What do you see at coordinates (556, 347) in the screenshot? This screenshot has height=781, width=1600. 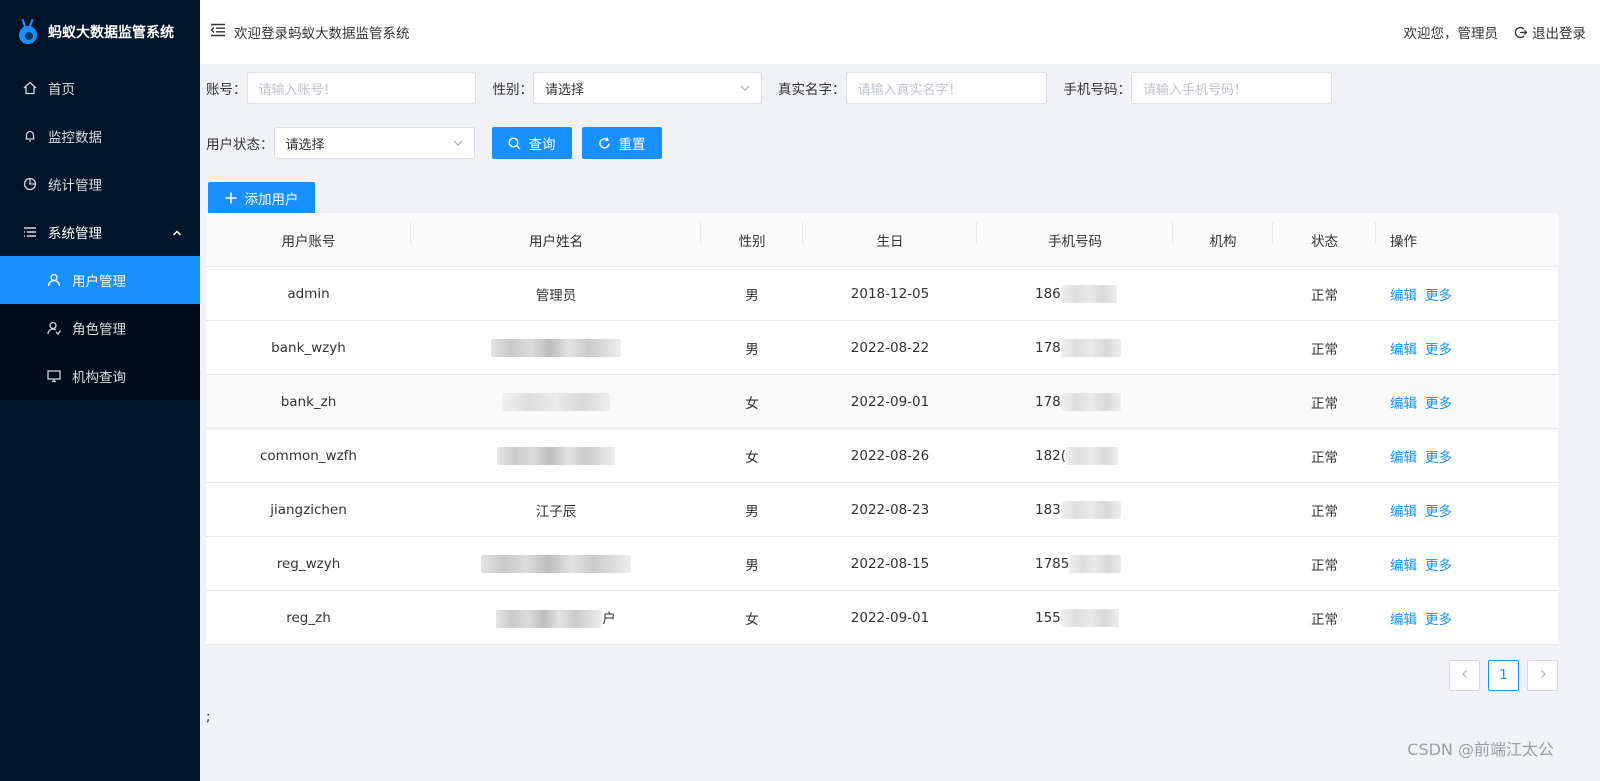 I see `redacted-name` at bounding box center [556, 347].